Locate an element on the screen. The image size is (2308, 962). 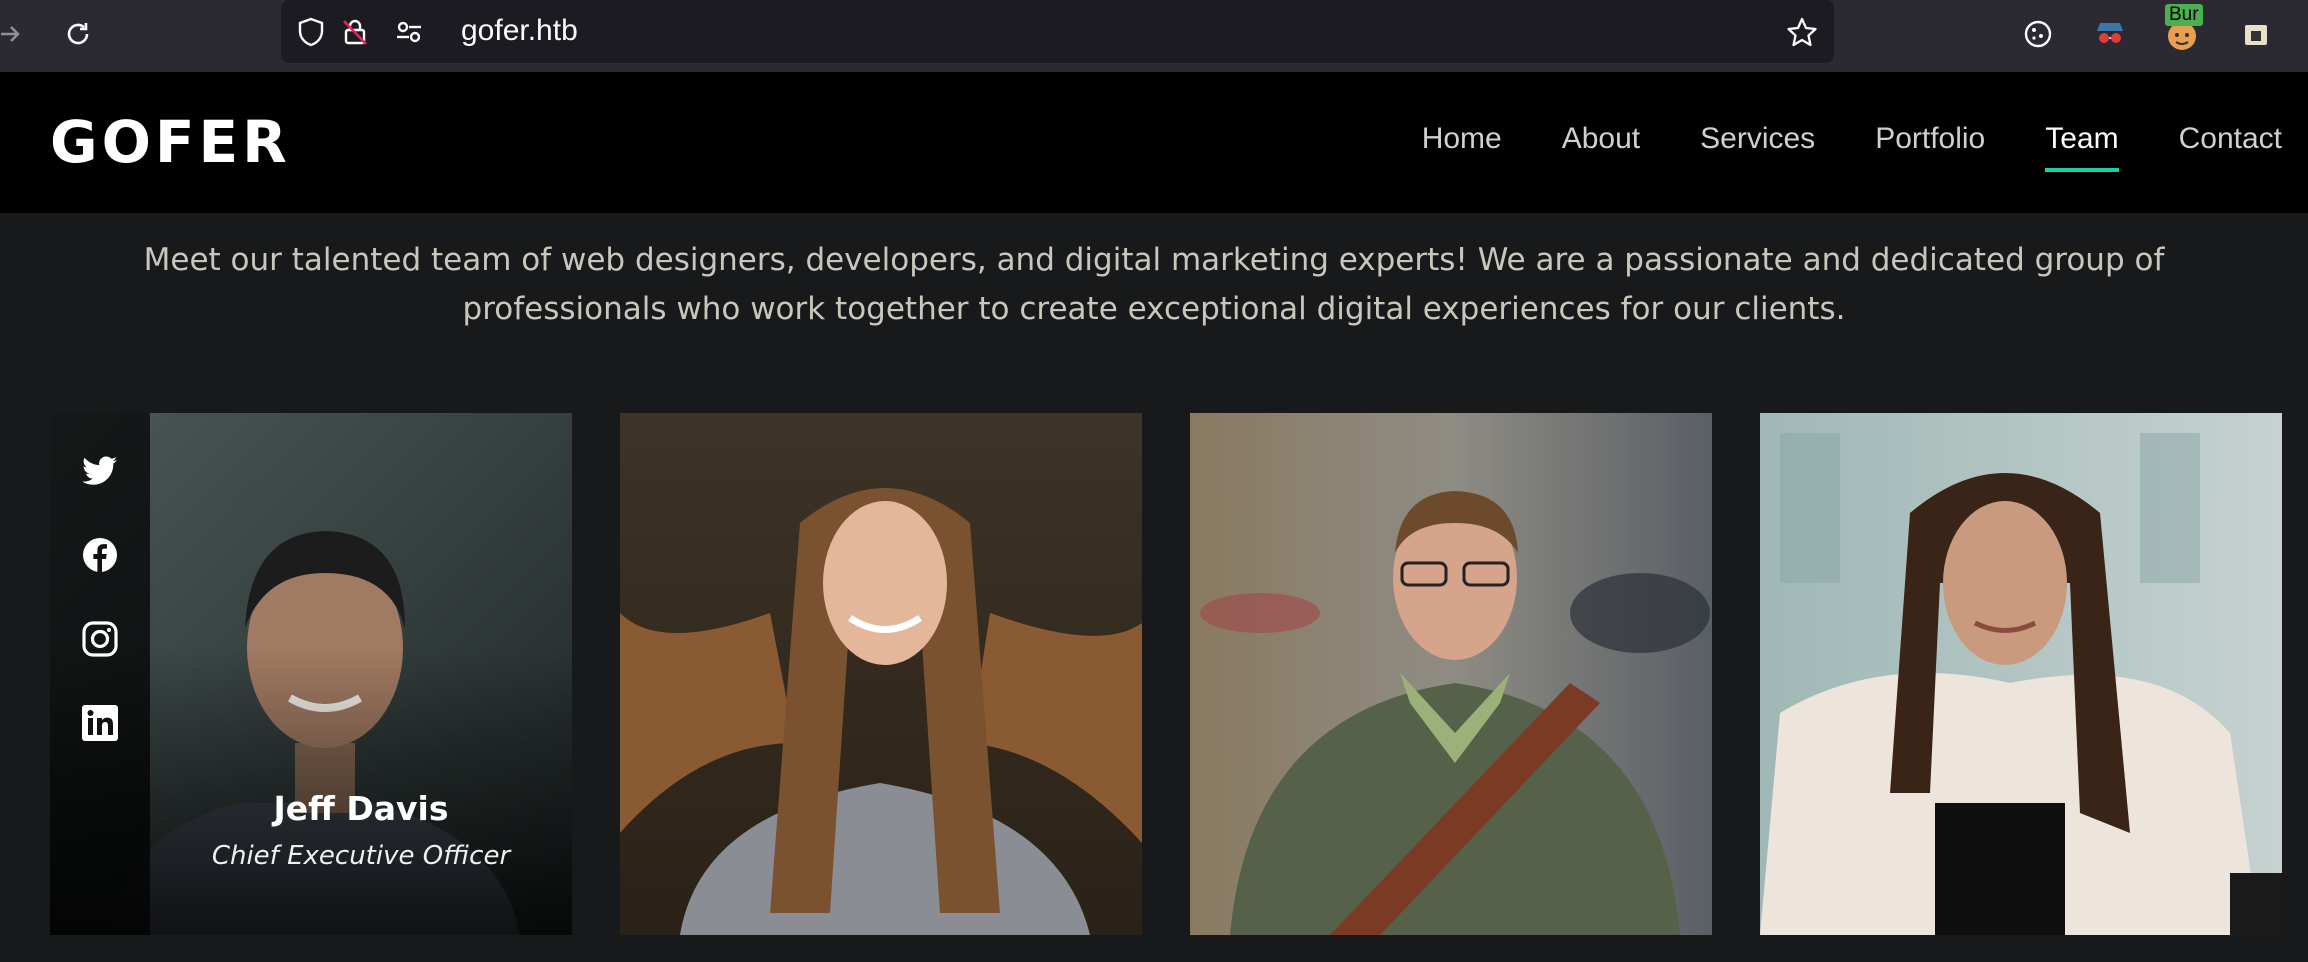
spy-extension-icon is located at coordinates (2110, 34).